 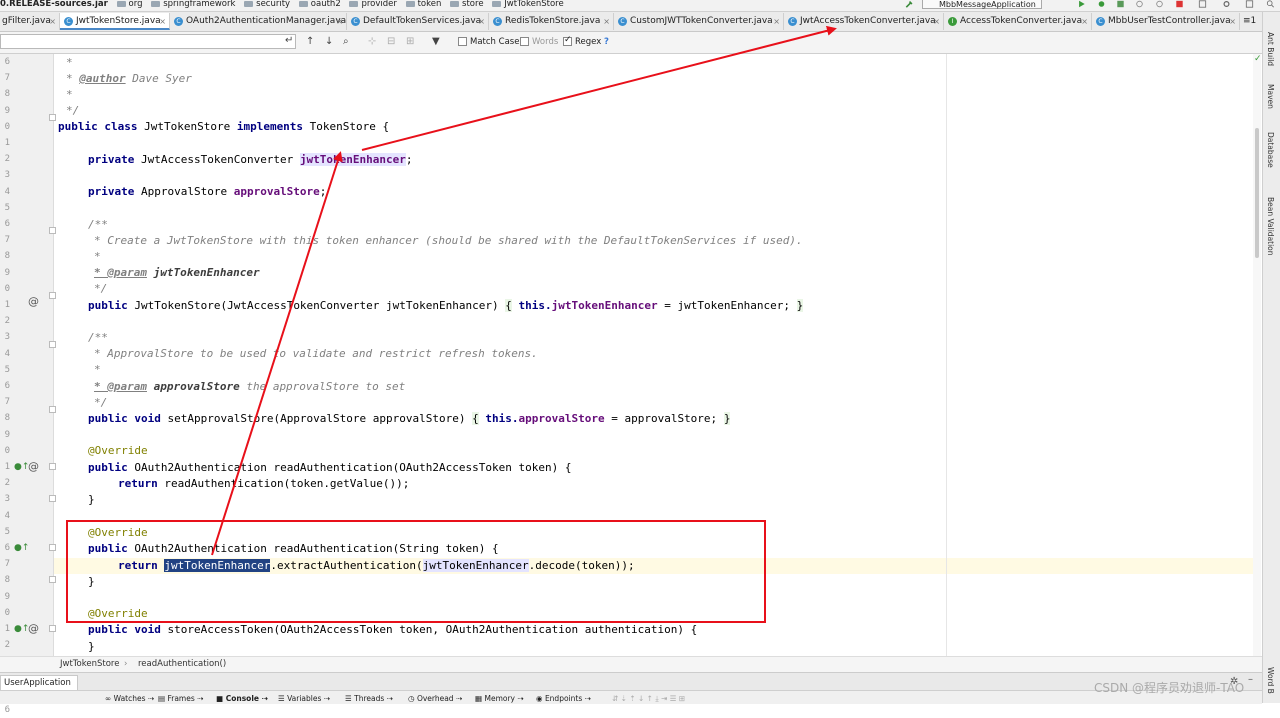 What do you see at coordinates (7, 62) in the screenshot?
I see `line-number: 6` at bounding box center [7, 62].